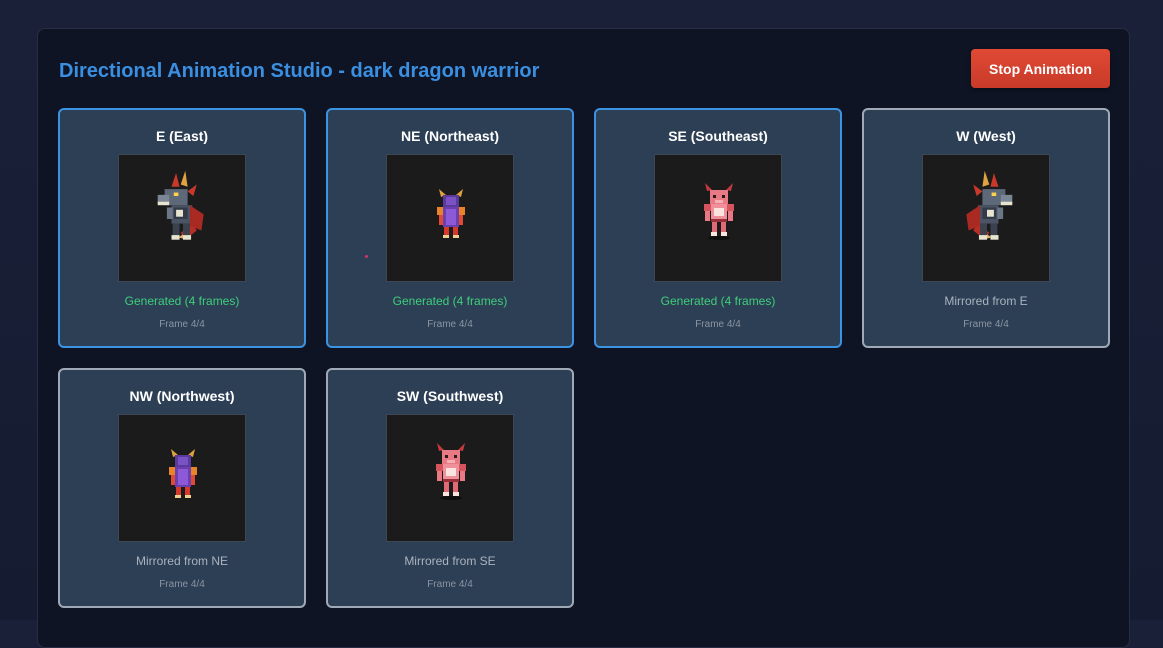 The height and width of the screenshot is (648, 1163). I want to click on direction-card-west: W (West) Mirrored from E Frame 4/4, so click(986, 228).